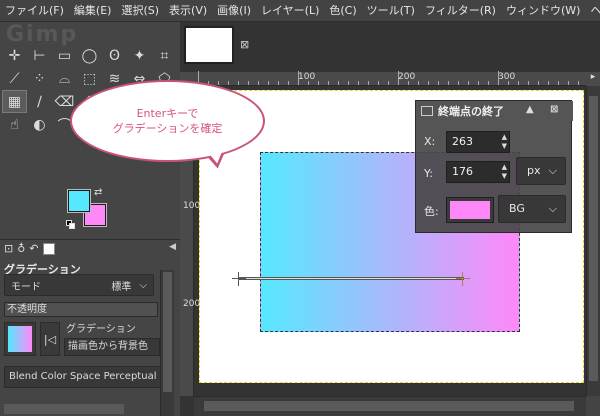 This screenshot has height=416, width=600. What do you see at coordinates (351, 278) in the screenshot?
I see `gradient-line` at bounding box center [351, 278].